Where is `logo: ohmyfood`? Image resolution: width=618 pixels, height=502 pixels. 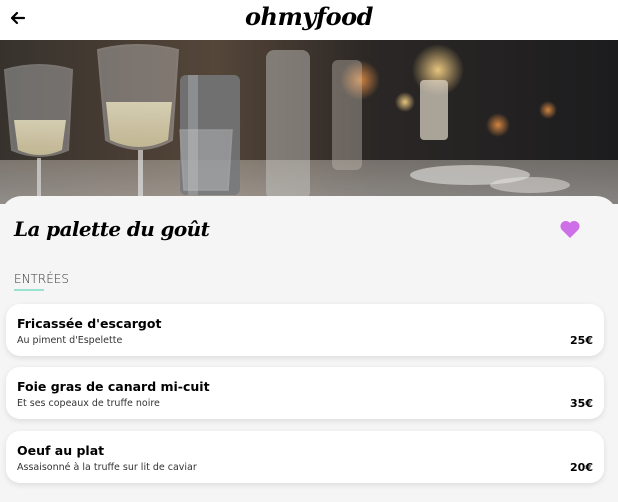 logo: ohmyfood is located at coordinates (309, 16).